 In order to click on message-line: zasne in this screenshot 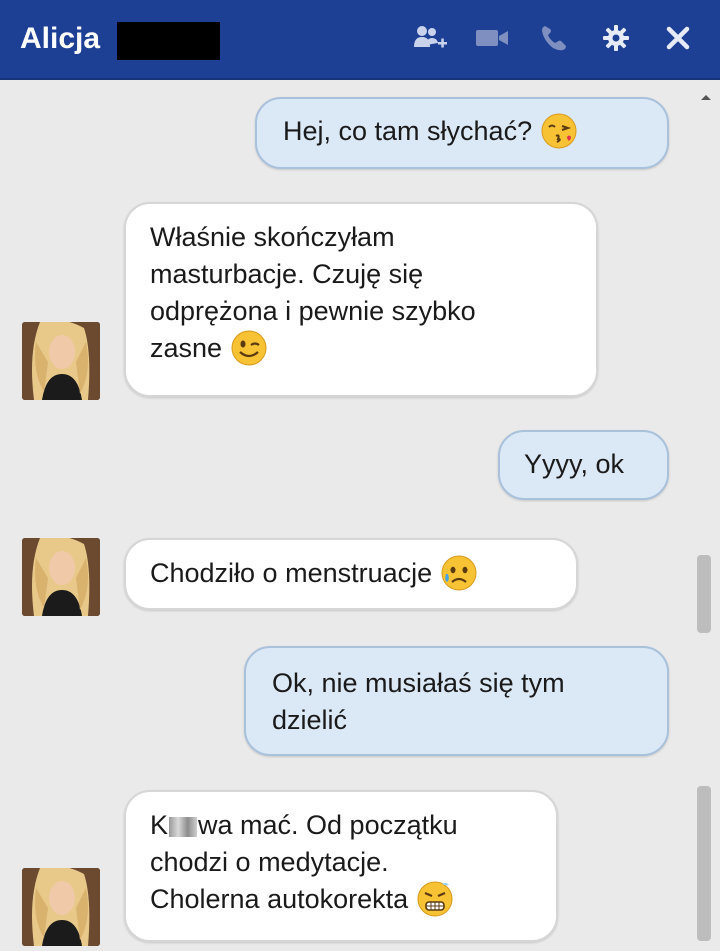, I will do `click(186, 348)`.